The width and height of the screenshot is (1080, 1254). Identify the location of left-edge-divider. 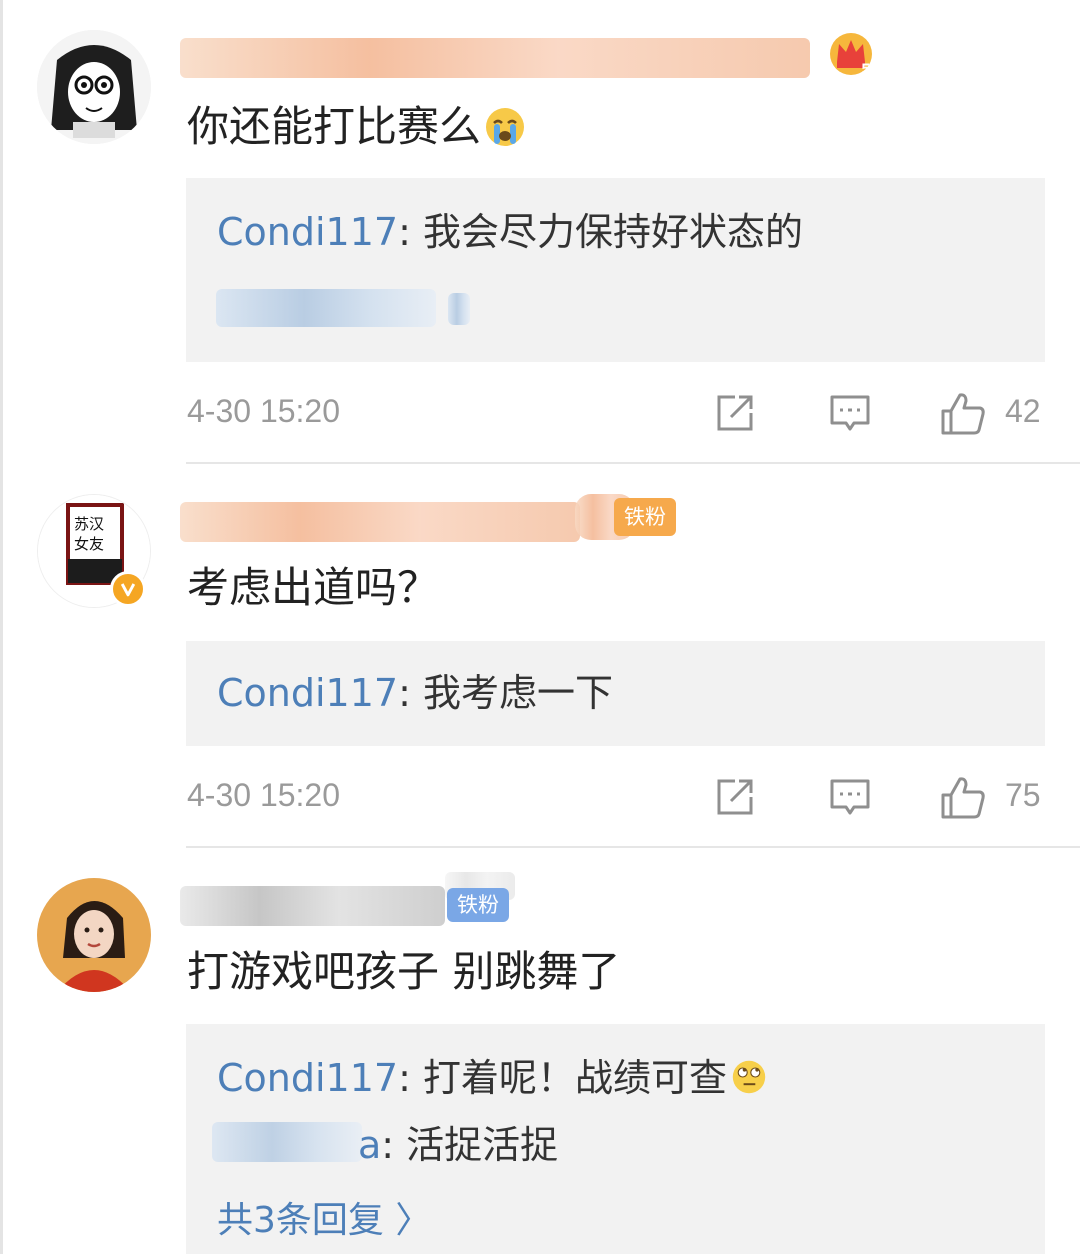
(1, 627).